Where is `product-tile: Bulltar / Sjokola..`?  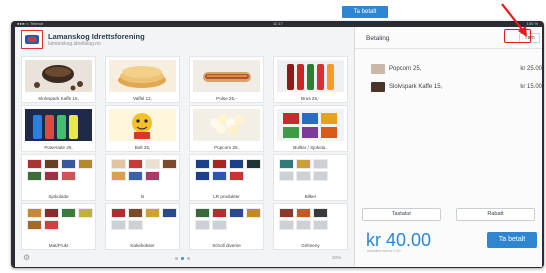
product-tile: Bulltar / Sjokola.. is located at coordinates (310, 128).